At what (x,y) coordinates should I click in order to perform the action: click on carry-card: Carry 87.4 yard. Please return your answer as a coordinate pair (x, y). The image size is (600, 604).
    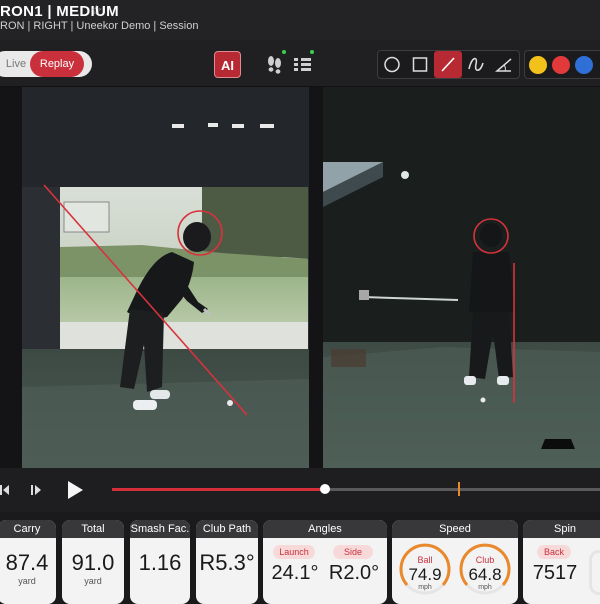
    Looking at the image, I should click on (28, 562).